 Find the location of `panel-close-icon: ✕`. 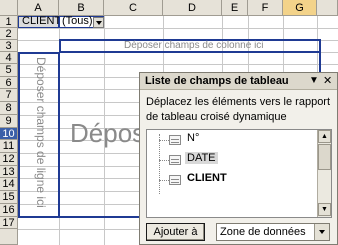

panel-close-icon: ✕ is located at coordinates (327, 81).